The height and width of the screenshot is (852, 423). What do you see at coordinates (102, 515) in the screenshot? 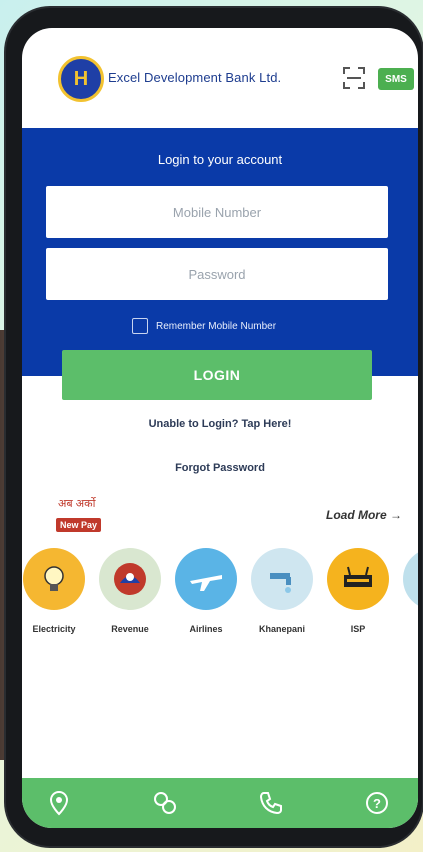
I see `new-pay-badge: अब अर्को New Pay` at bounding box center [102, 515].